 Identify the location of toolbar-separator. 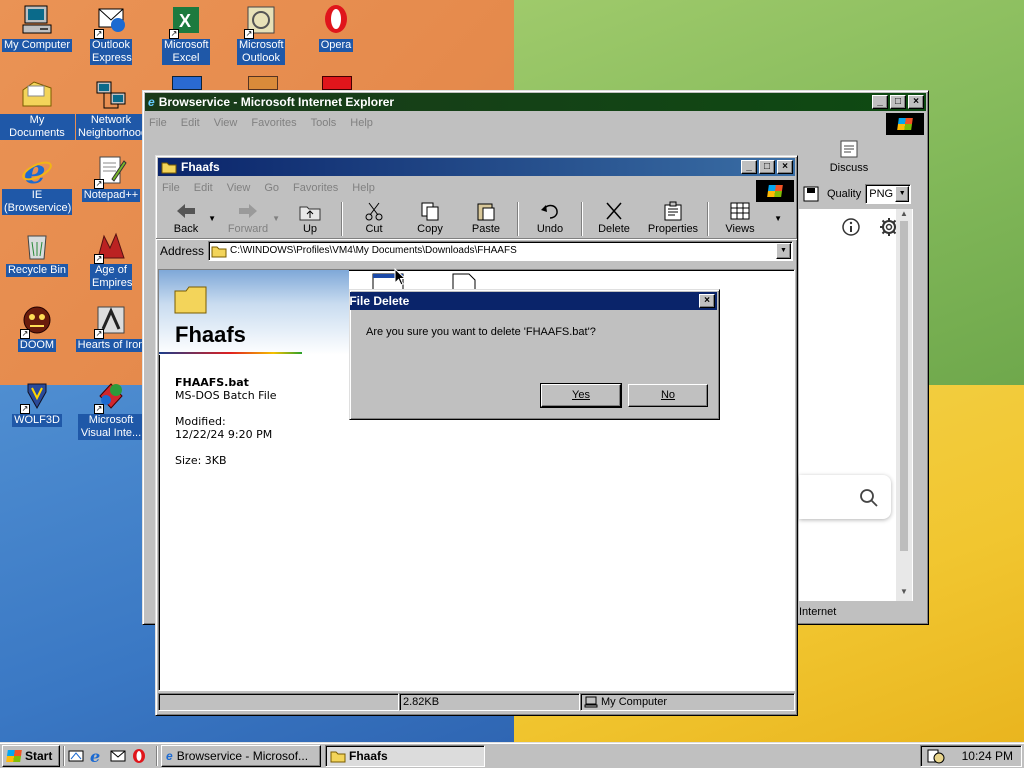
(342, 219).